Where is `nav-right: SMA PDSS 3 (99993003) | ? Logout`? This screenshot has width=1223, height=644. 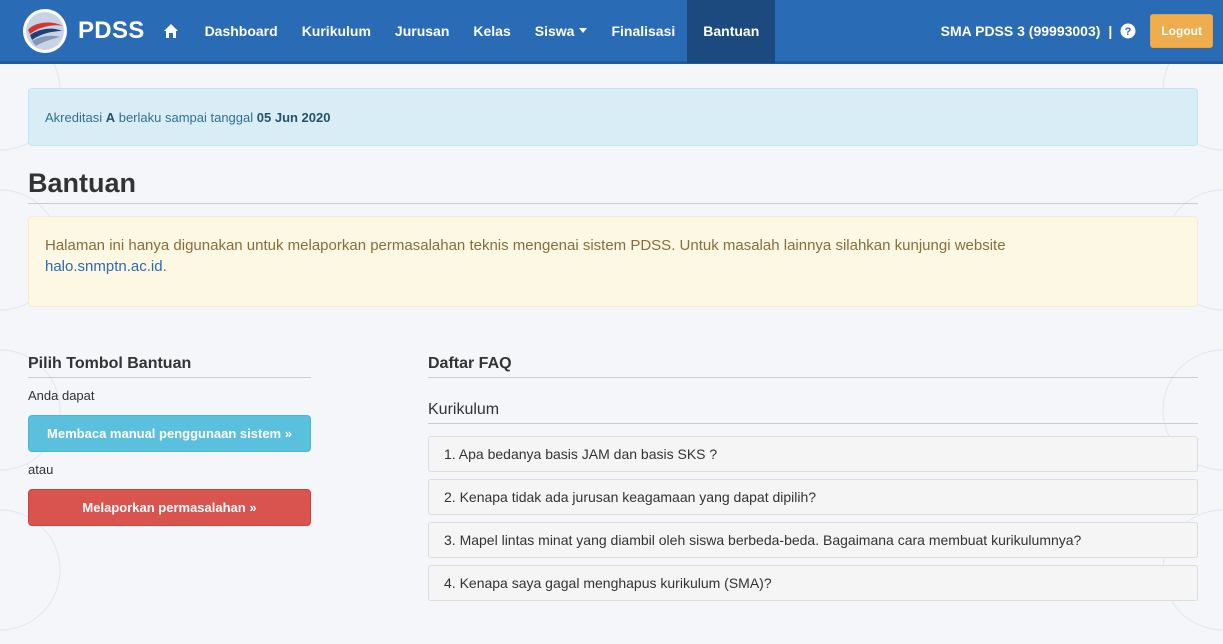
nav-right: SMA PDSS 3 (99993003) | ? Logout is located at coordinates (1077, 31).